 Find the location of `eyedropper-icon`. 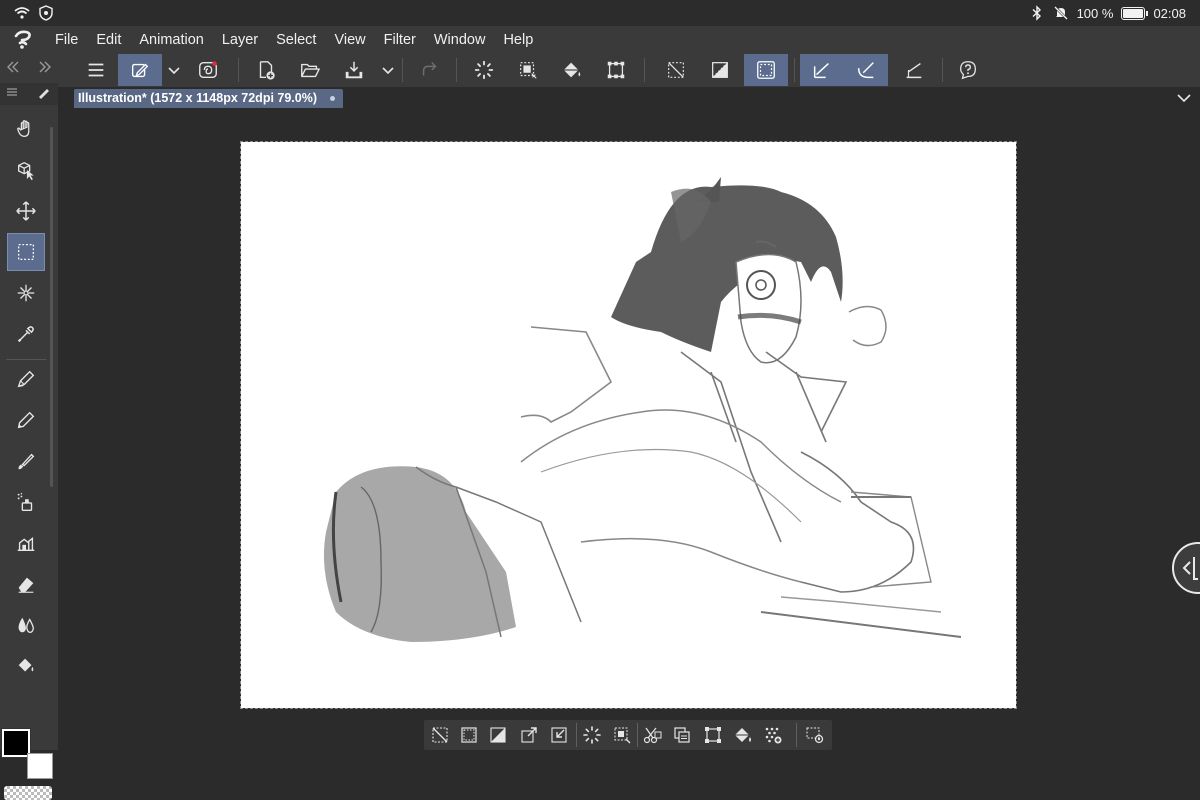

eyedropper-icon is located at coordinates (26, 334).